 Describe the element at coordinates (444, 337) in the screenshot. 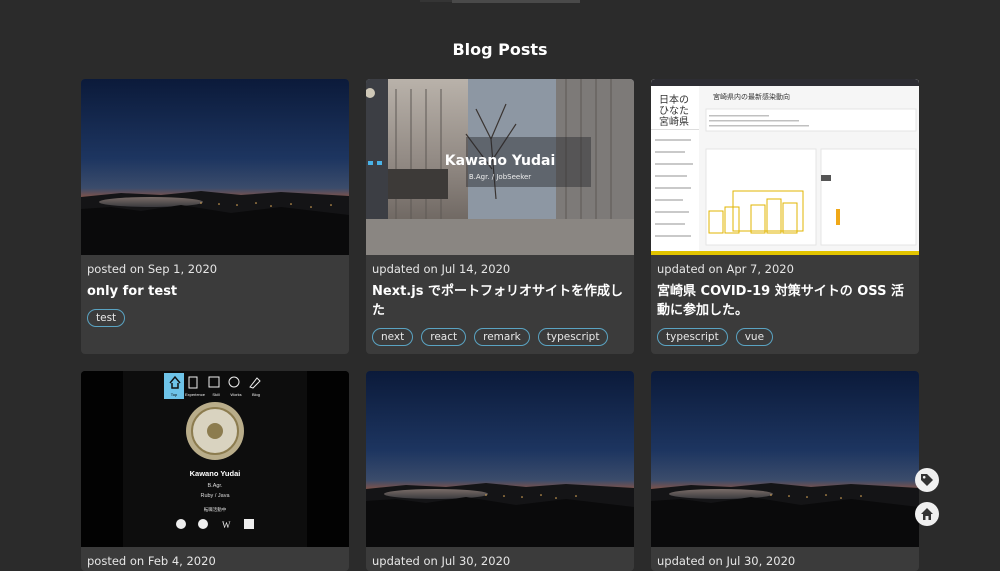

I see `tag-chip: react` at that location.